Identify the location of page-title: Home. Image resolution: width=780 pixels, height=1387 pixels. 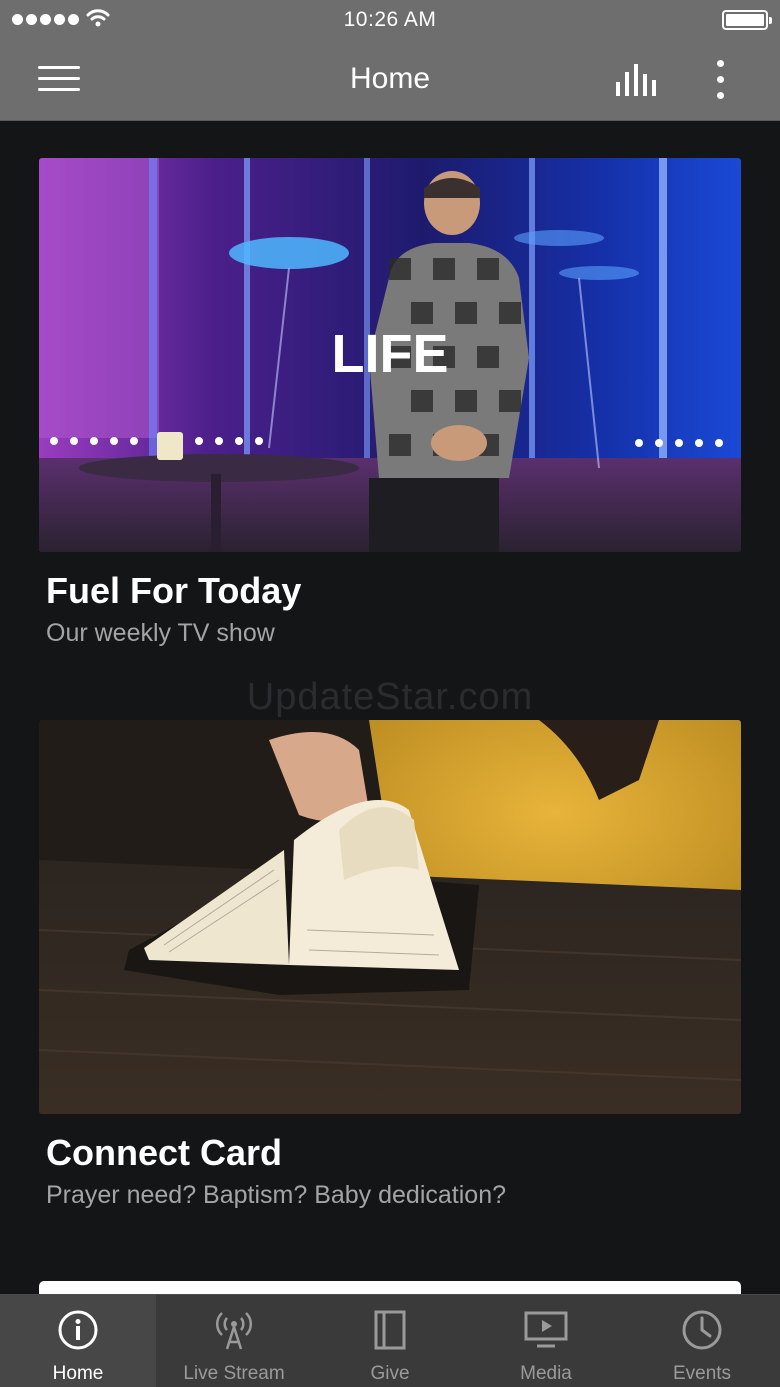
(390, 78).